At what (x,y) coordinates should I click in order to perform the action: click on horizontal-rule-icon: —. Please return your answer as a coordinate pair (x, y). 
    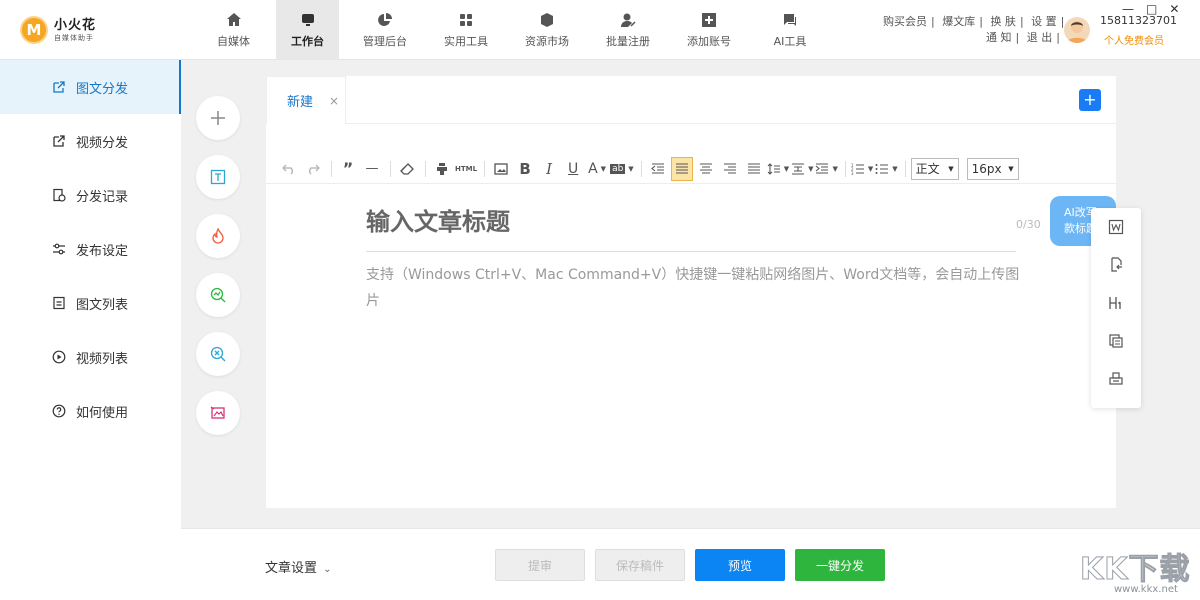
    Looking at the image, I should click on (372, 169).